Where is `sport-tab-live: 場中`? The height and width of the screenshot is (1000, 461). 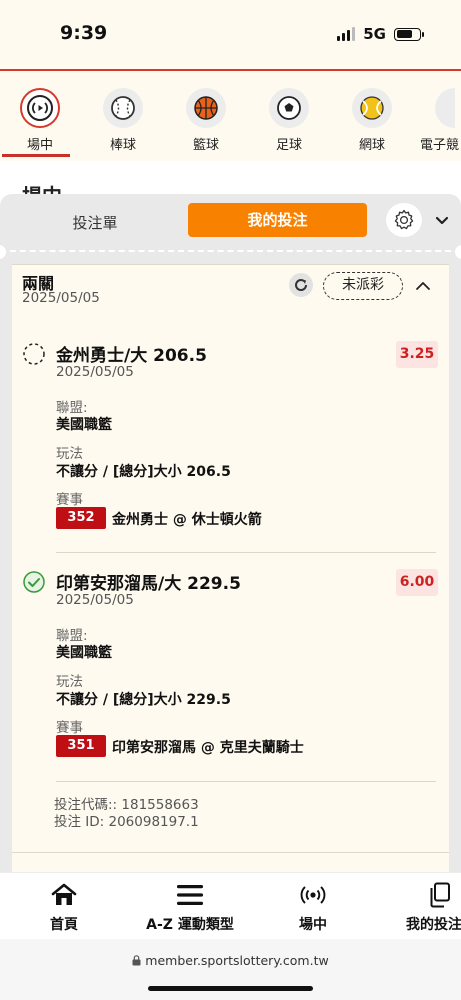
sport-tab-live: 場中 is located at coordinates (41, 116).